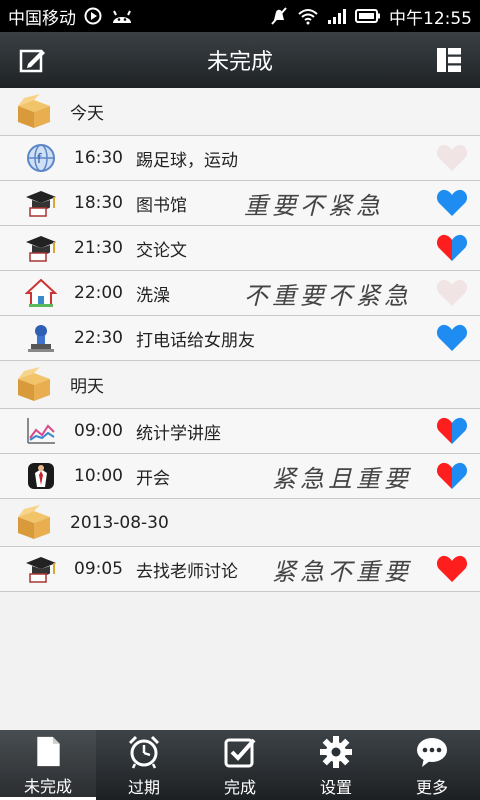 The width and height of the screenshot is (480, 800). I want to click on carrier-label: 中国移动, so click(42, 18).